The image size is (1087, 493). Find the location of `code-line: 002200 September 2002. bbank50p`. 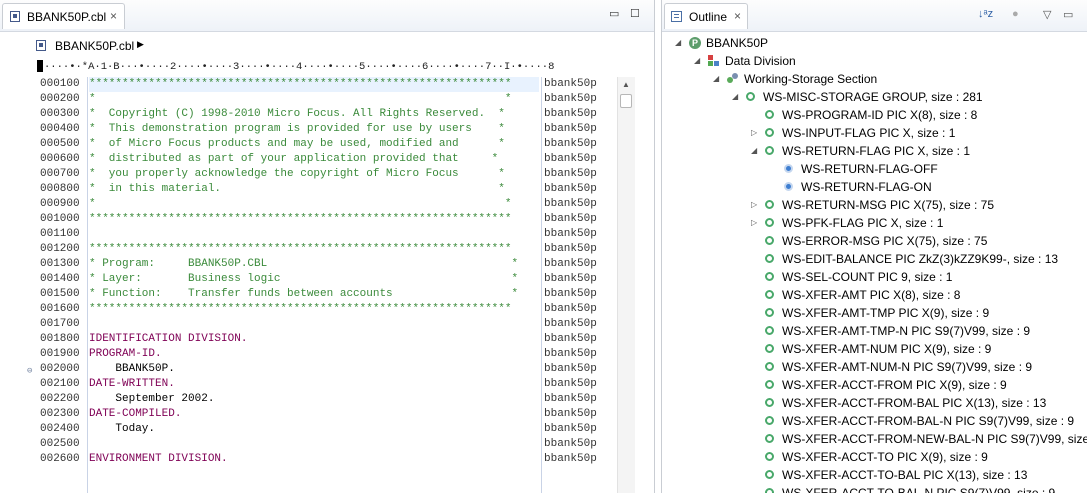

code-line: 002200 September 2002. bbank50p is located at coordinates (310, 399).